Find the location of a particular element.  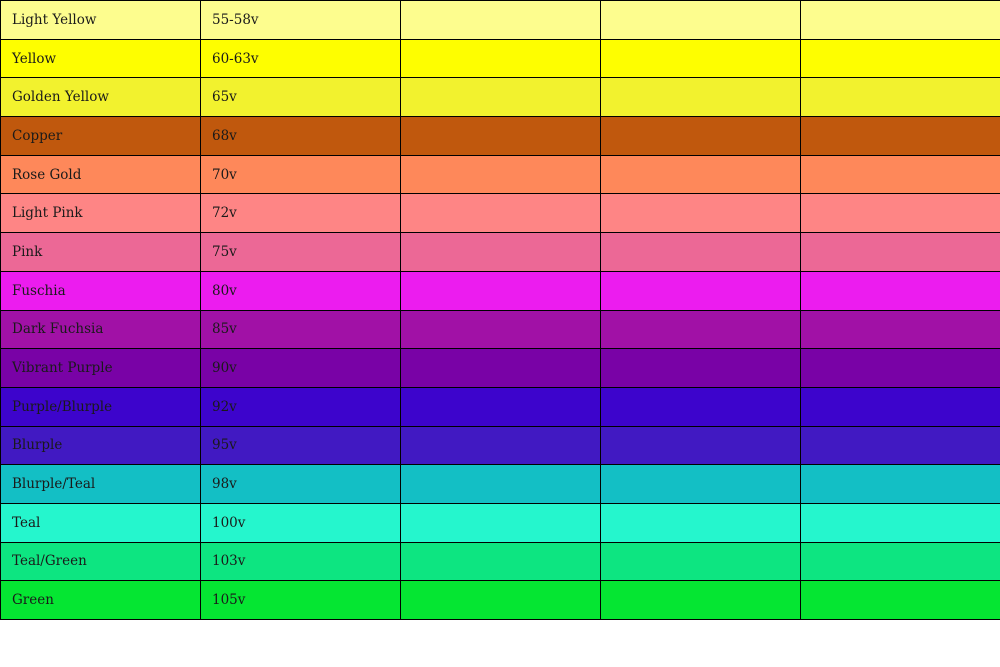

color-name-cell: Vibrant Purple is located at coordinates (100, 368).